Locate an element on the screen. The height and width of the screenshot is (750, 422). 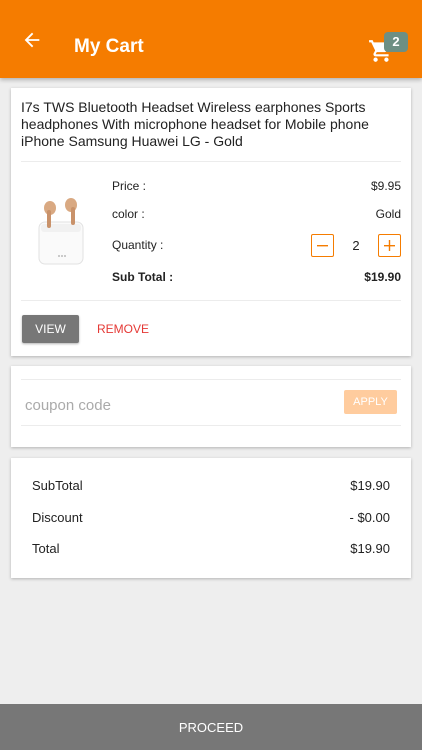
summary-discount-label: Discount is located at coordinates (57, 517).